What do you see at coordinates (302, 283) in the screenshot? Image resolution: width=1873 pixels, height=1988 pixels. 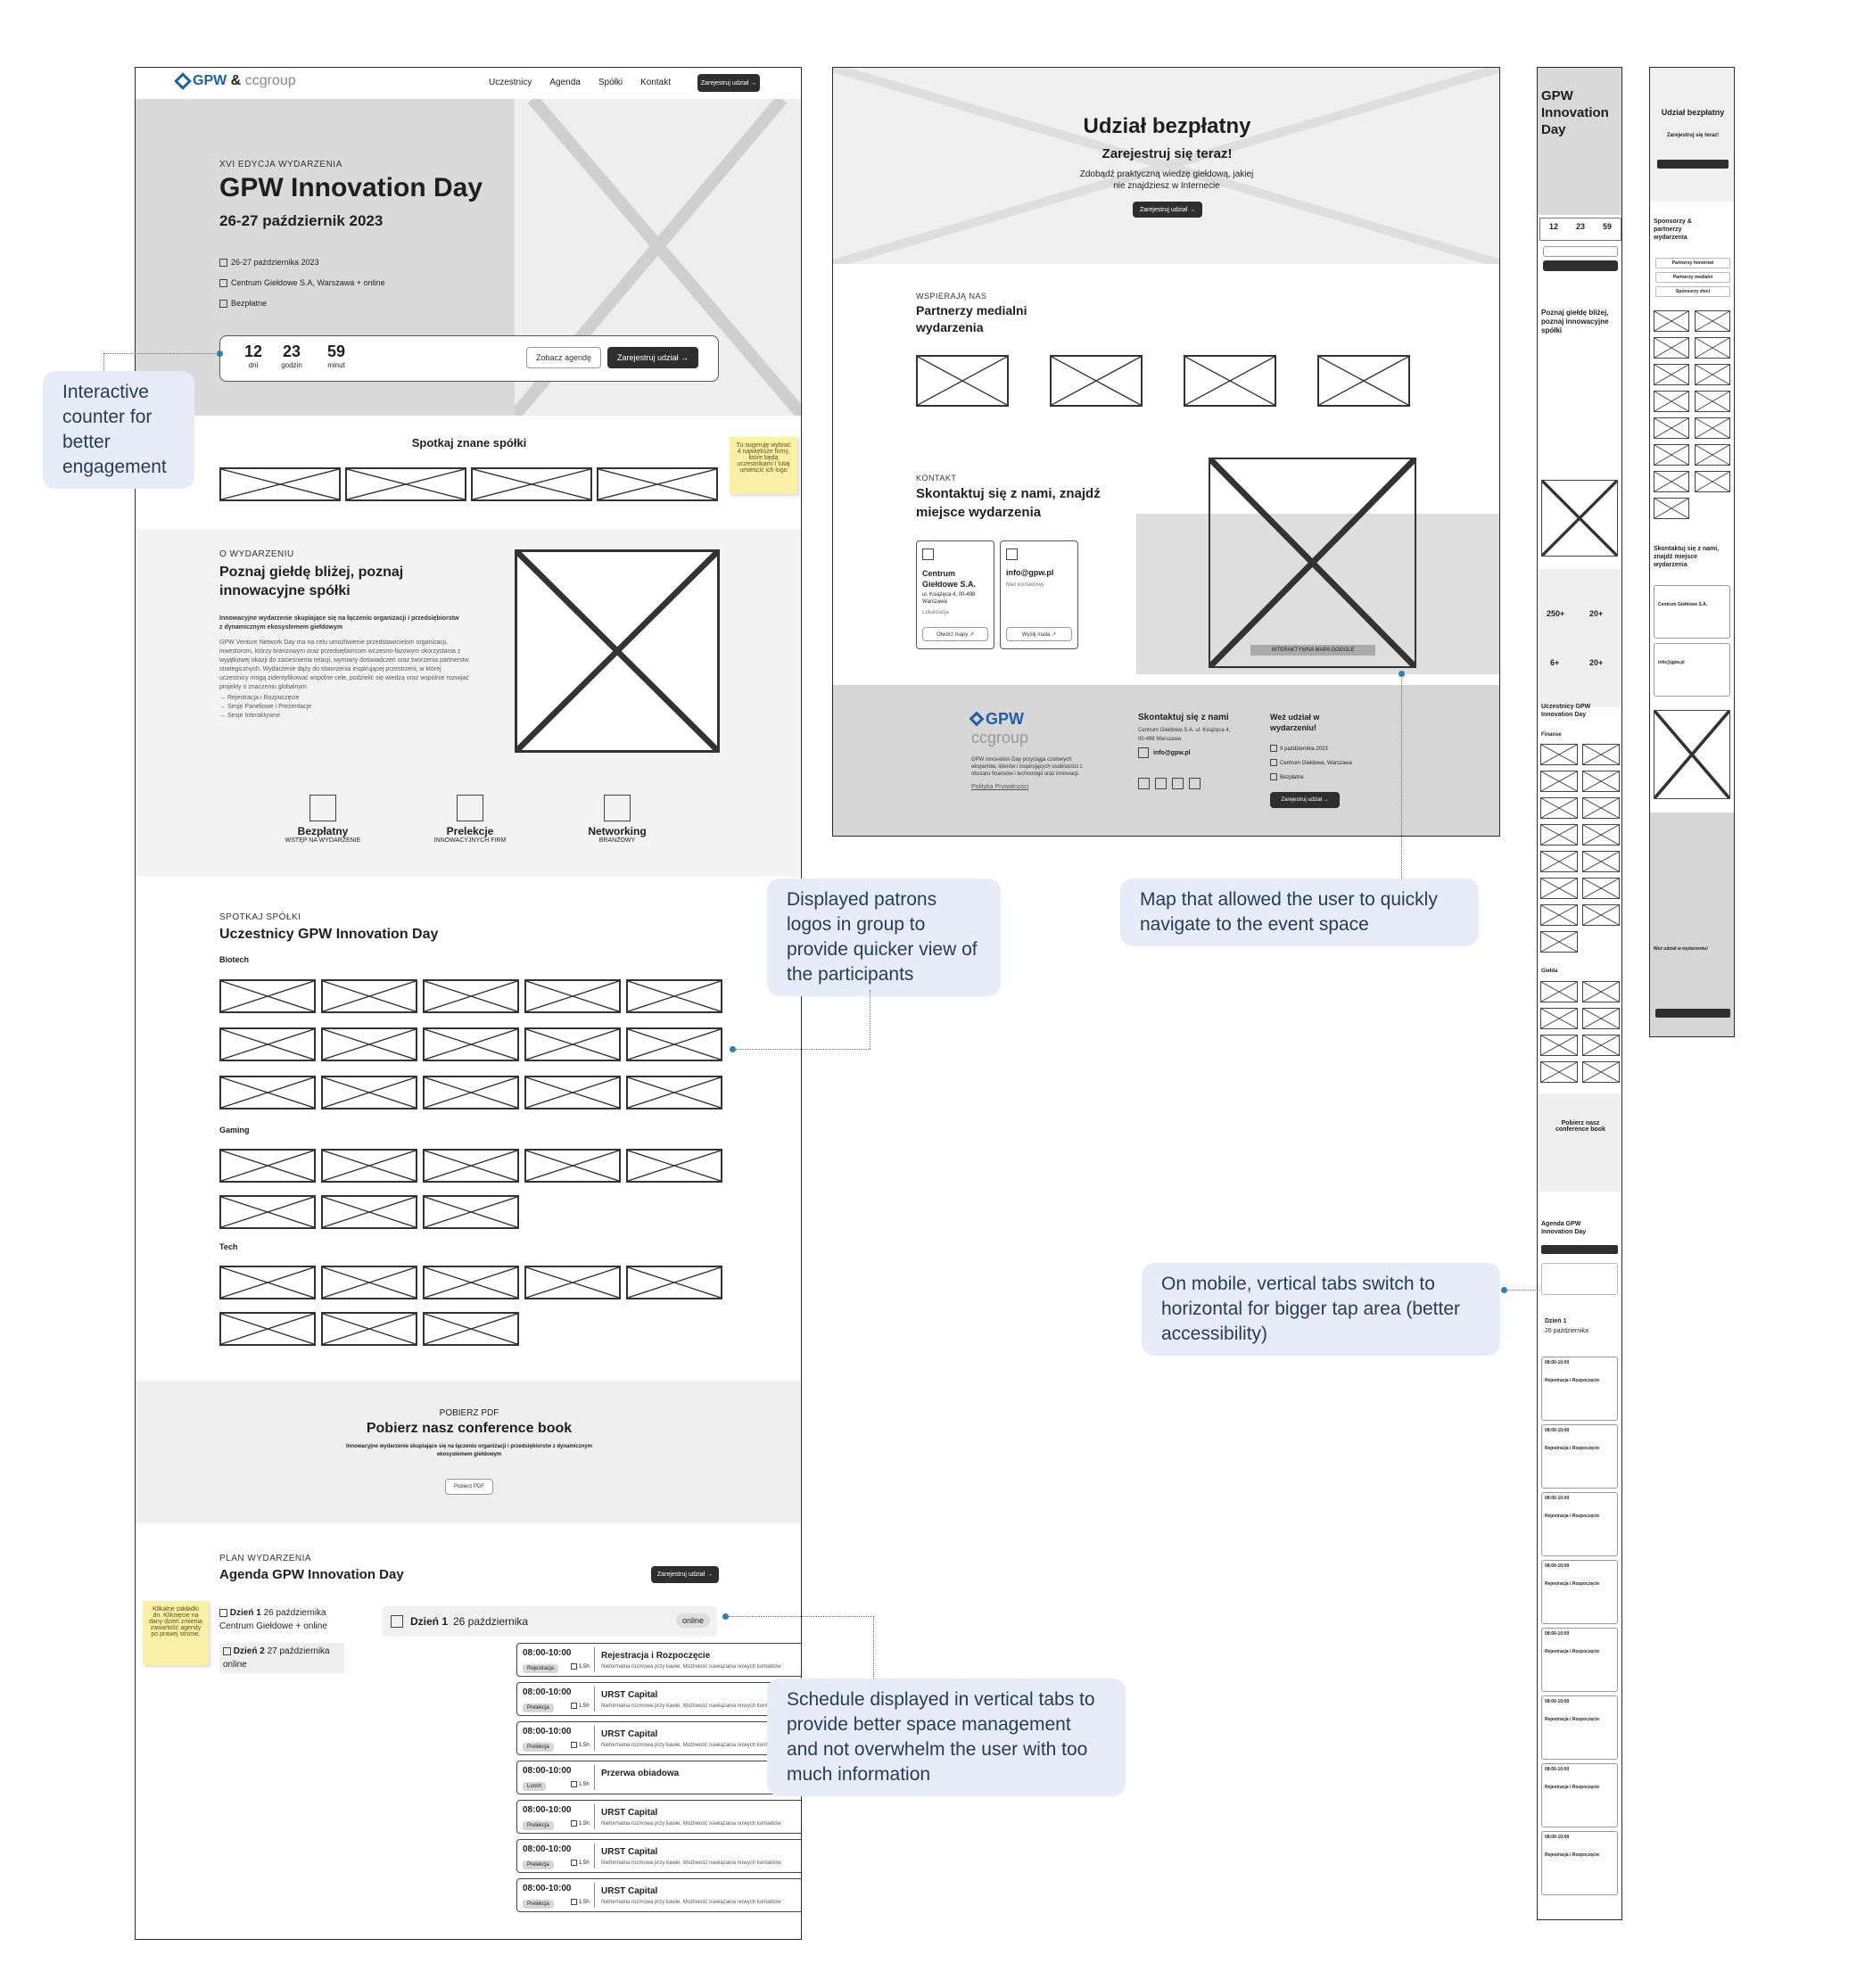 I see `hero-detail-place: Centrum Giełdowe S.A, Warszawa + online` at bounding box center [302, 283].